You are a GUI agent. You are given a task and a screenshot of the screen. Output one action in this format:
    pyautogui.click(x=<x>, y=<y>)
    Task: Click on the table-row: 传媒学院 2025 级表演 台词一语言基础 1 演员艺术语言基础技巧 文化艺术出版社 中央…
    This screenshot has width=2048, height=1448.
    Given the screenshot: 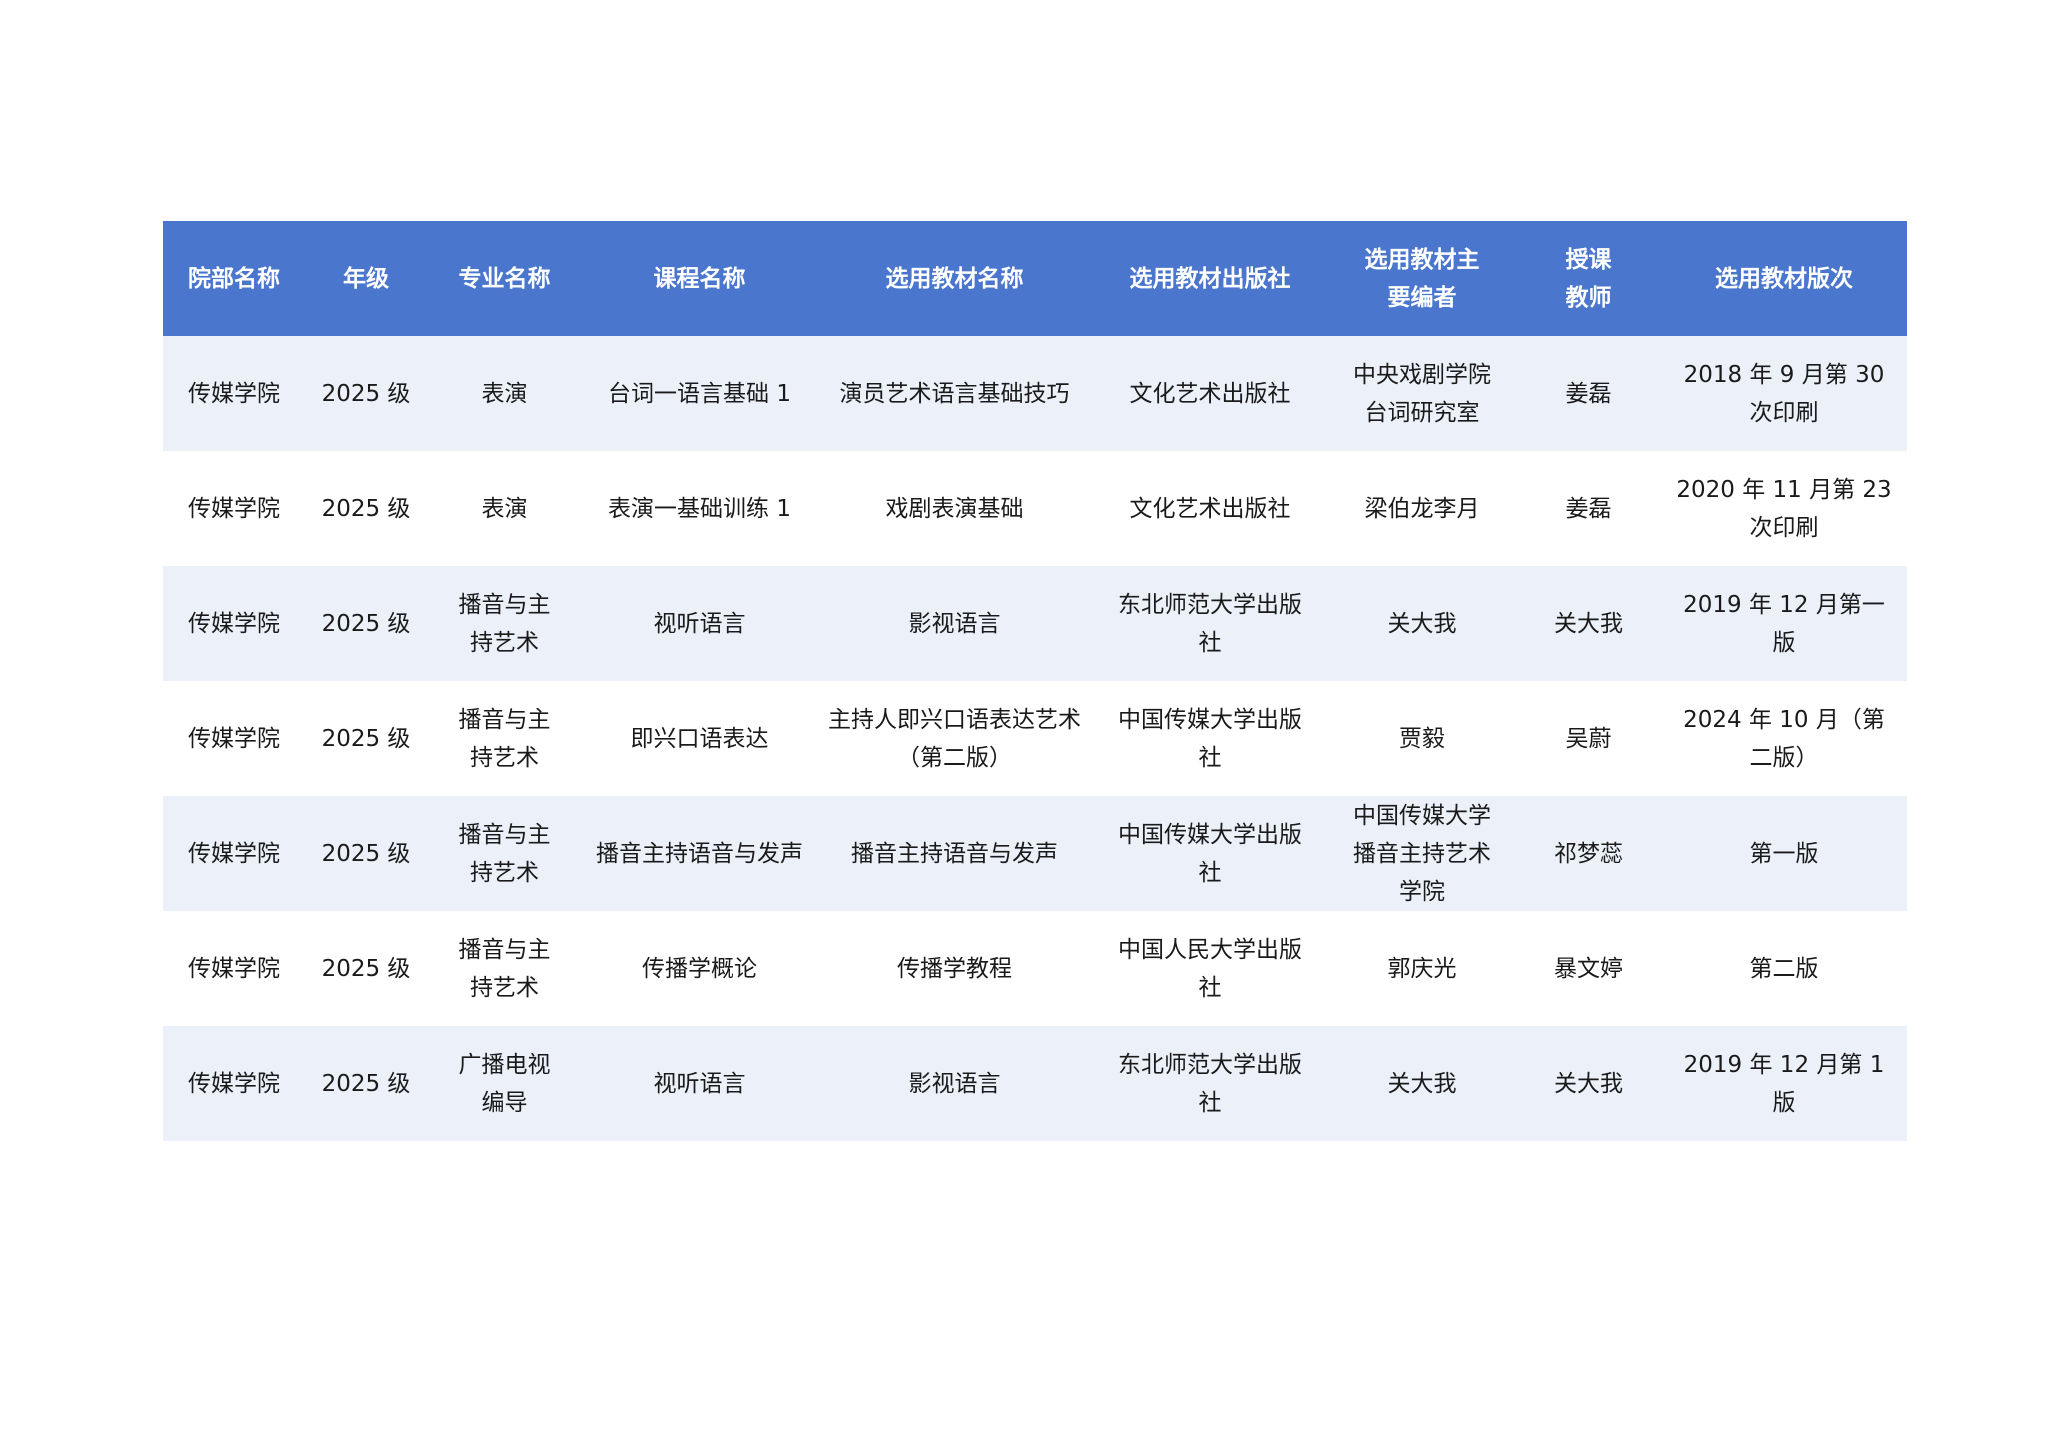 What is the action you would take?
    pyautogui.click(x=1035, y=393)
    